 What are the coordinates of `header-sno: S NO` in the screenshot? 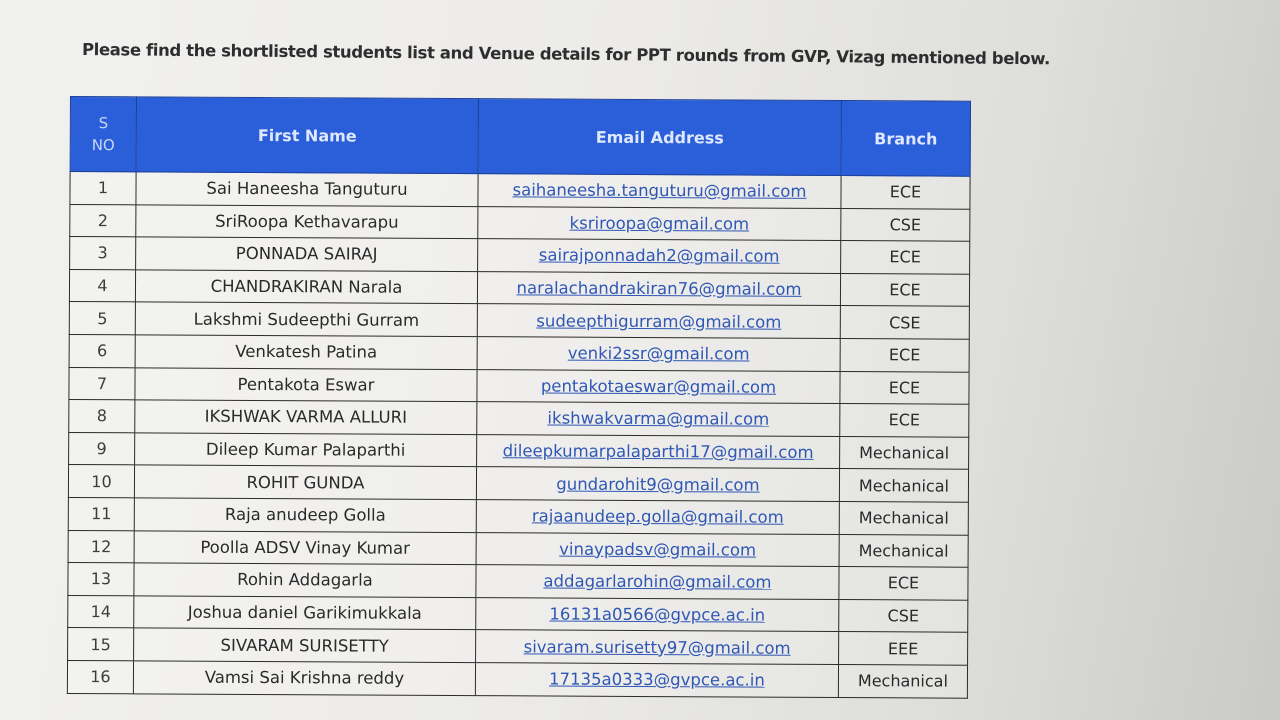 It's located at (103, 134).